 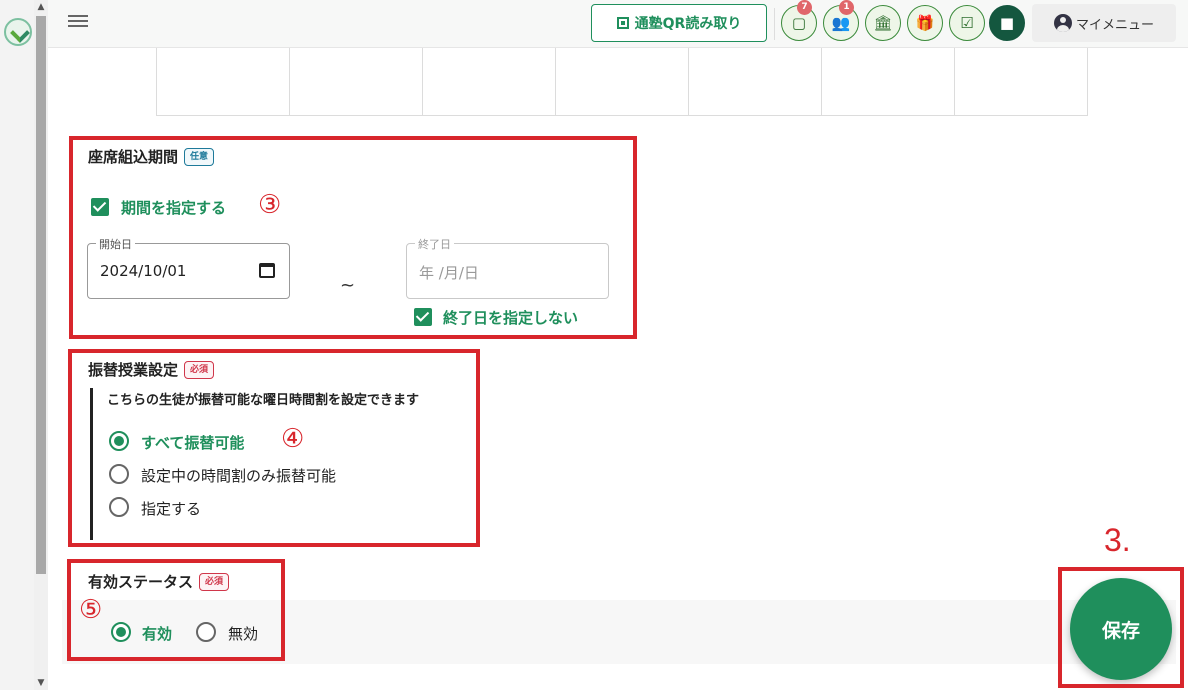 I want to click on chat-bubble-icon: ▢, so click(x=799, y=23).